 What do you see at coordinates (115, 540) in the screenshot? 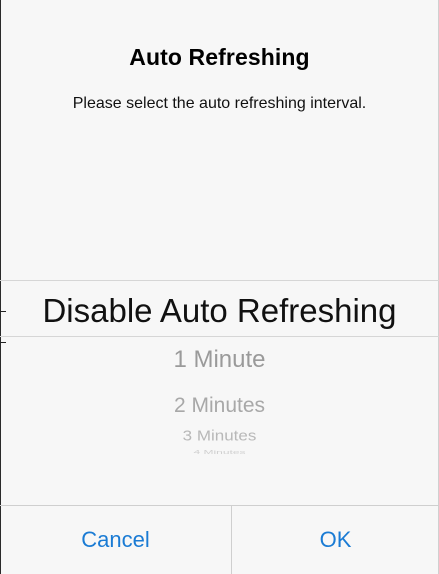
I see `cancel-button: Cancel` at bounding box center [115, 540].